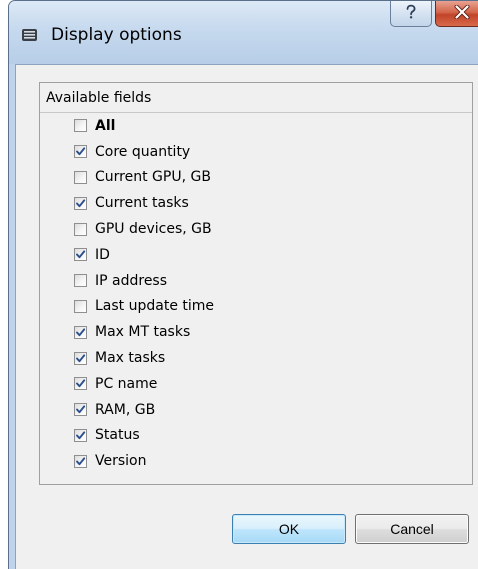 The image size is (478, 569). Describe the element at coordinates (243, 32) in the screenshot. I see `title-bar: Display options` at that location.